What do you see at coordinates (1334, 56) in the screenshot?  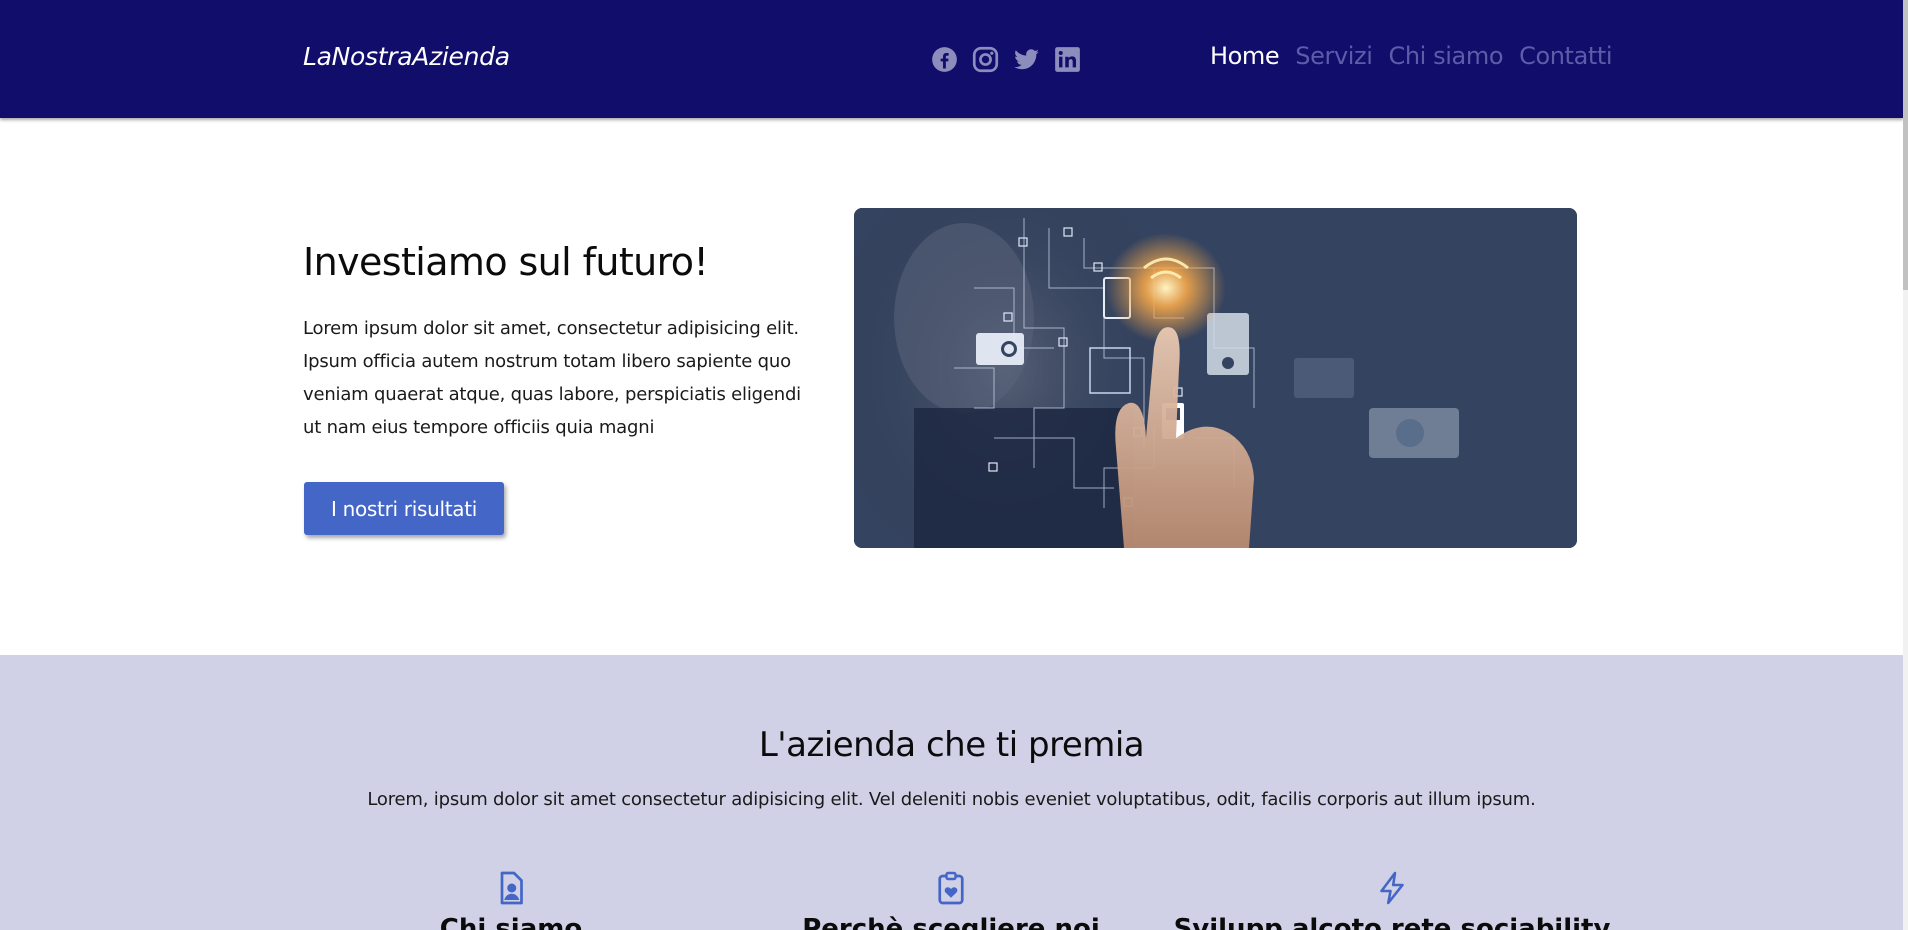 I see `nav-servizi: Servizi` at bounding box center [1334, 56].